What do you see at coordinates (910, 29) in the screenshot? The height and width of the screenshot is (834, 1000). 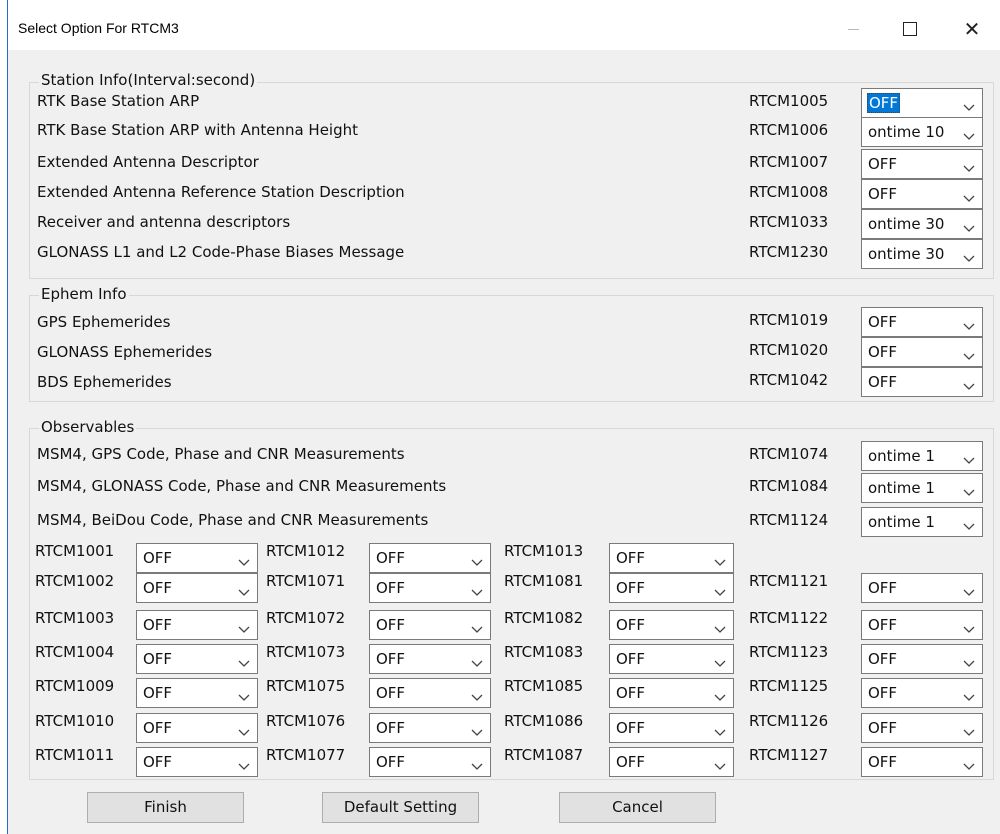 I see `maximize-button` at bounding box center [910, 29].